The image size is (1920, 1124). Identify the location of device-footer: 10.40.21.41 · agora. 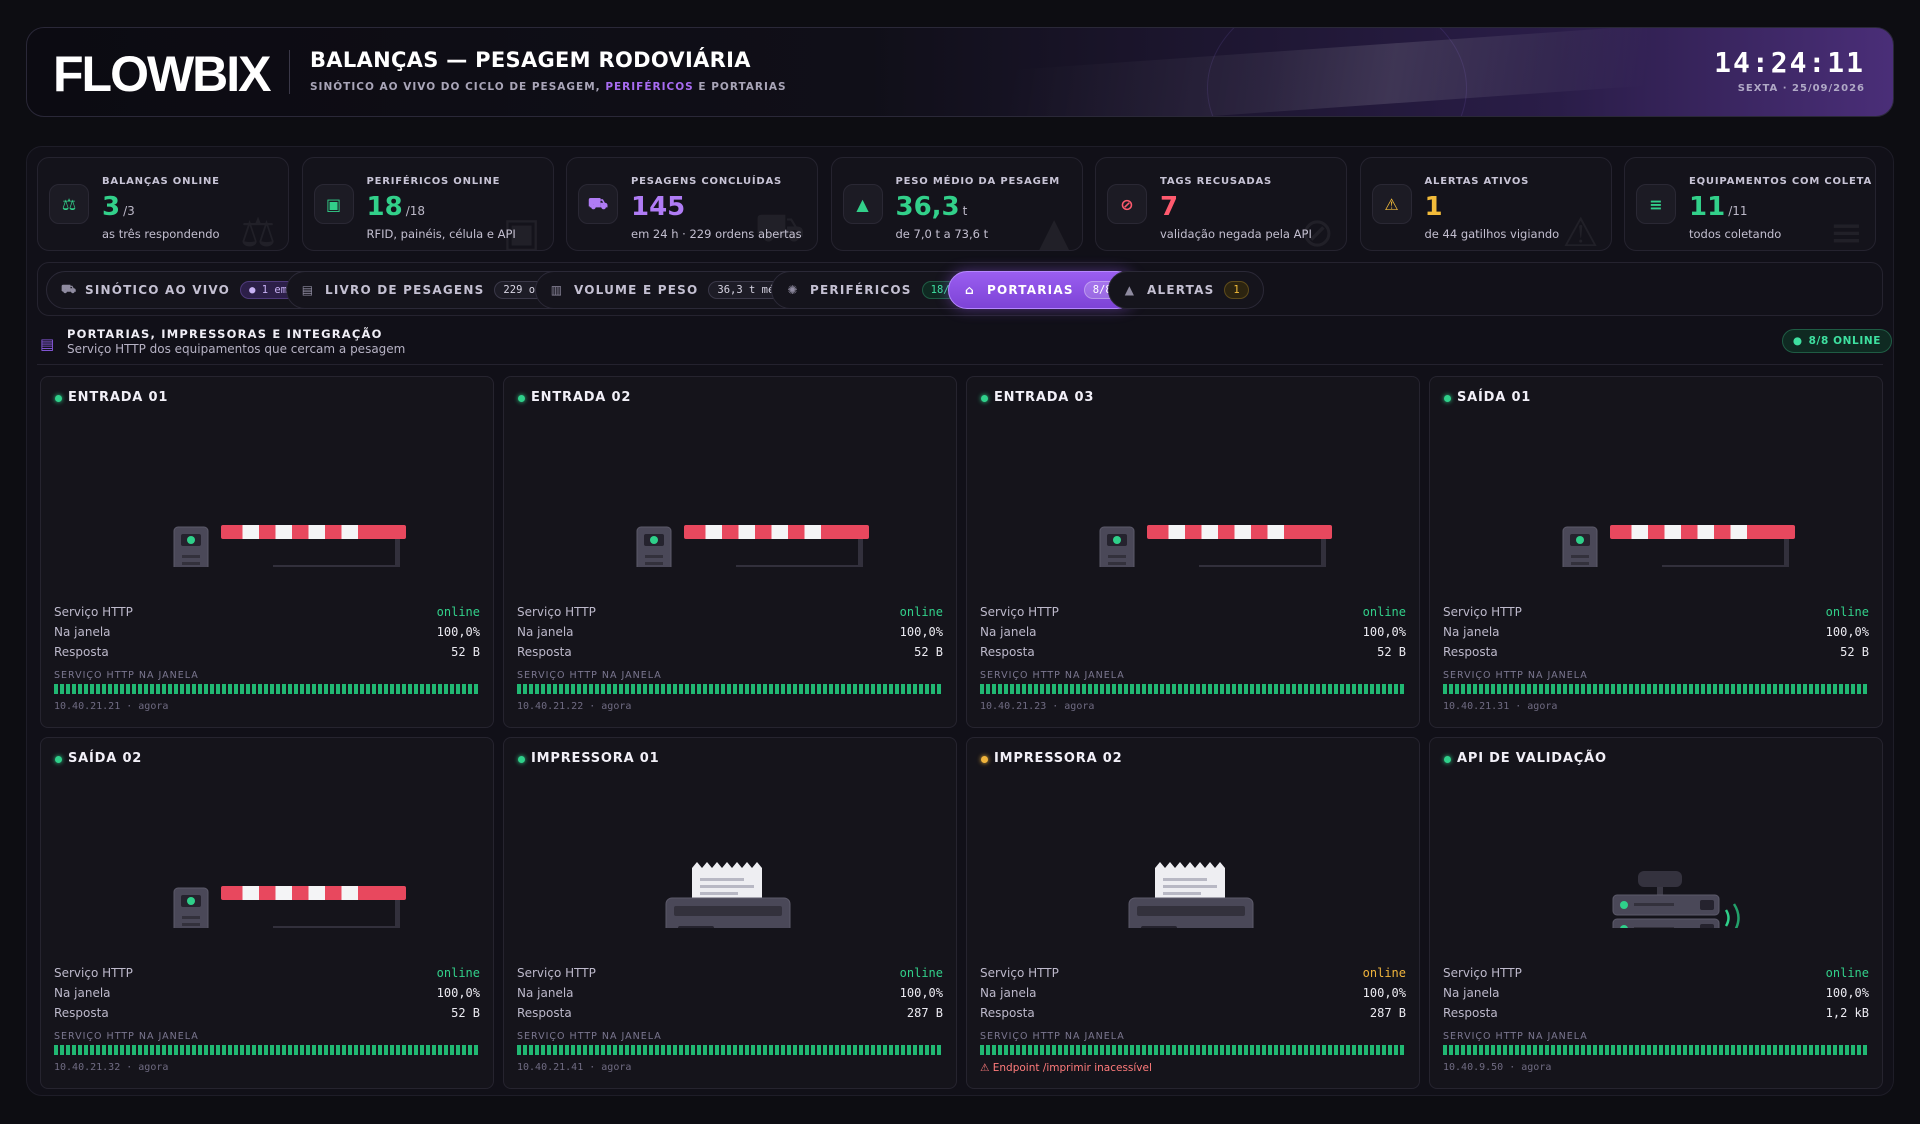
(574, 1067).